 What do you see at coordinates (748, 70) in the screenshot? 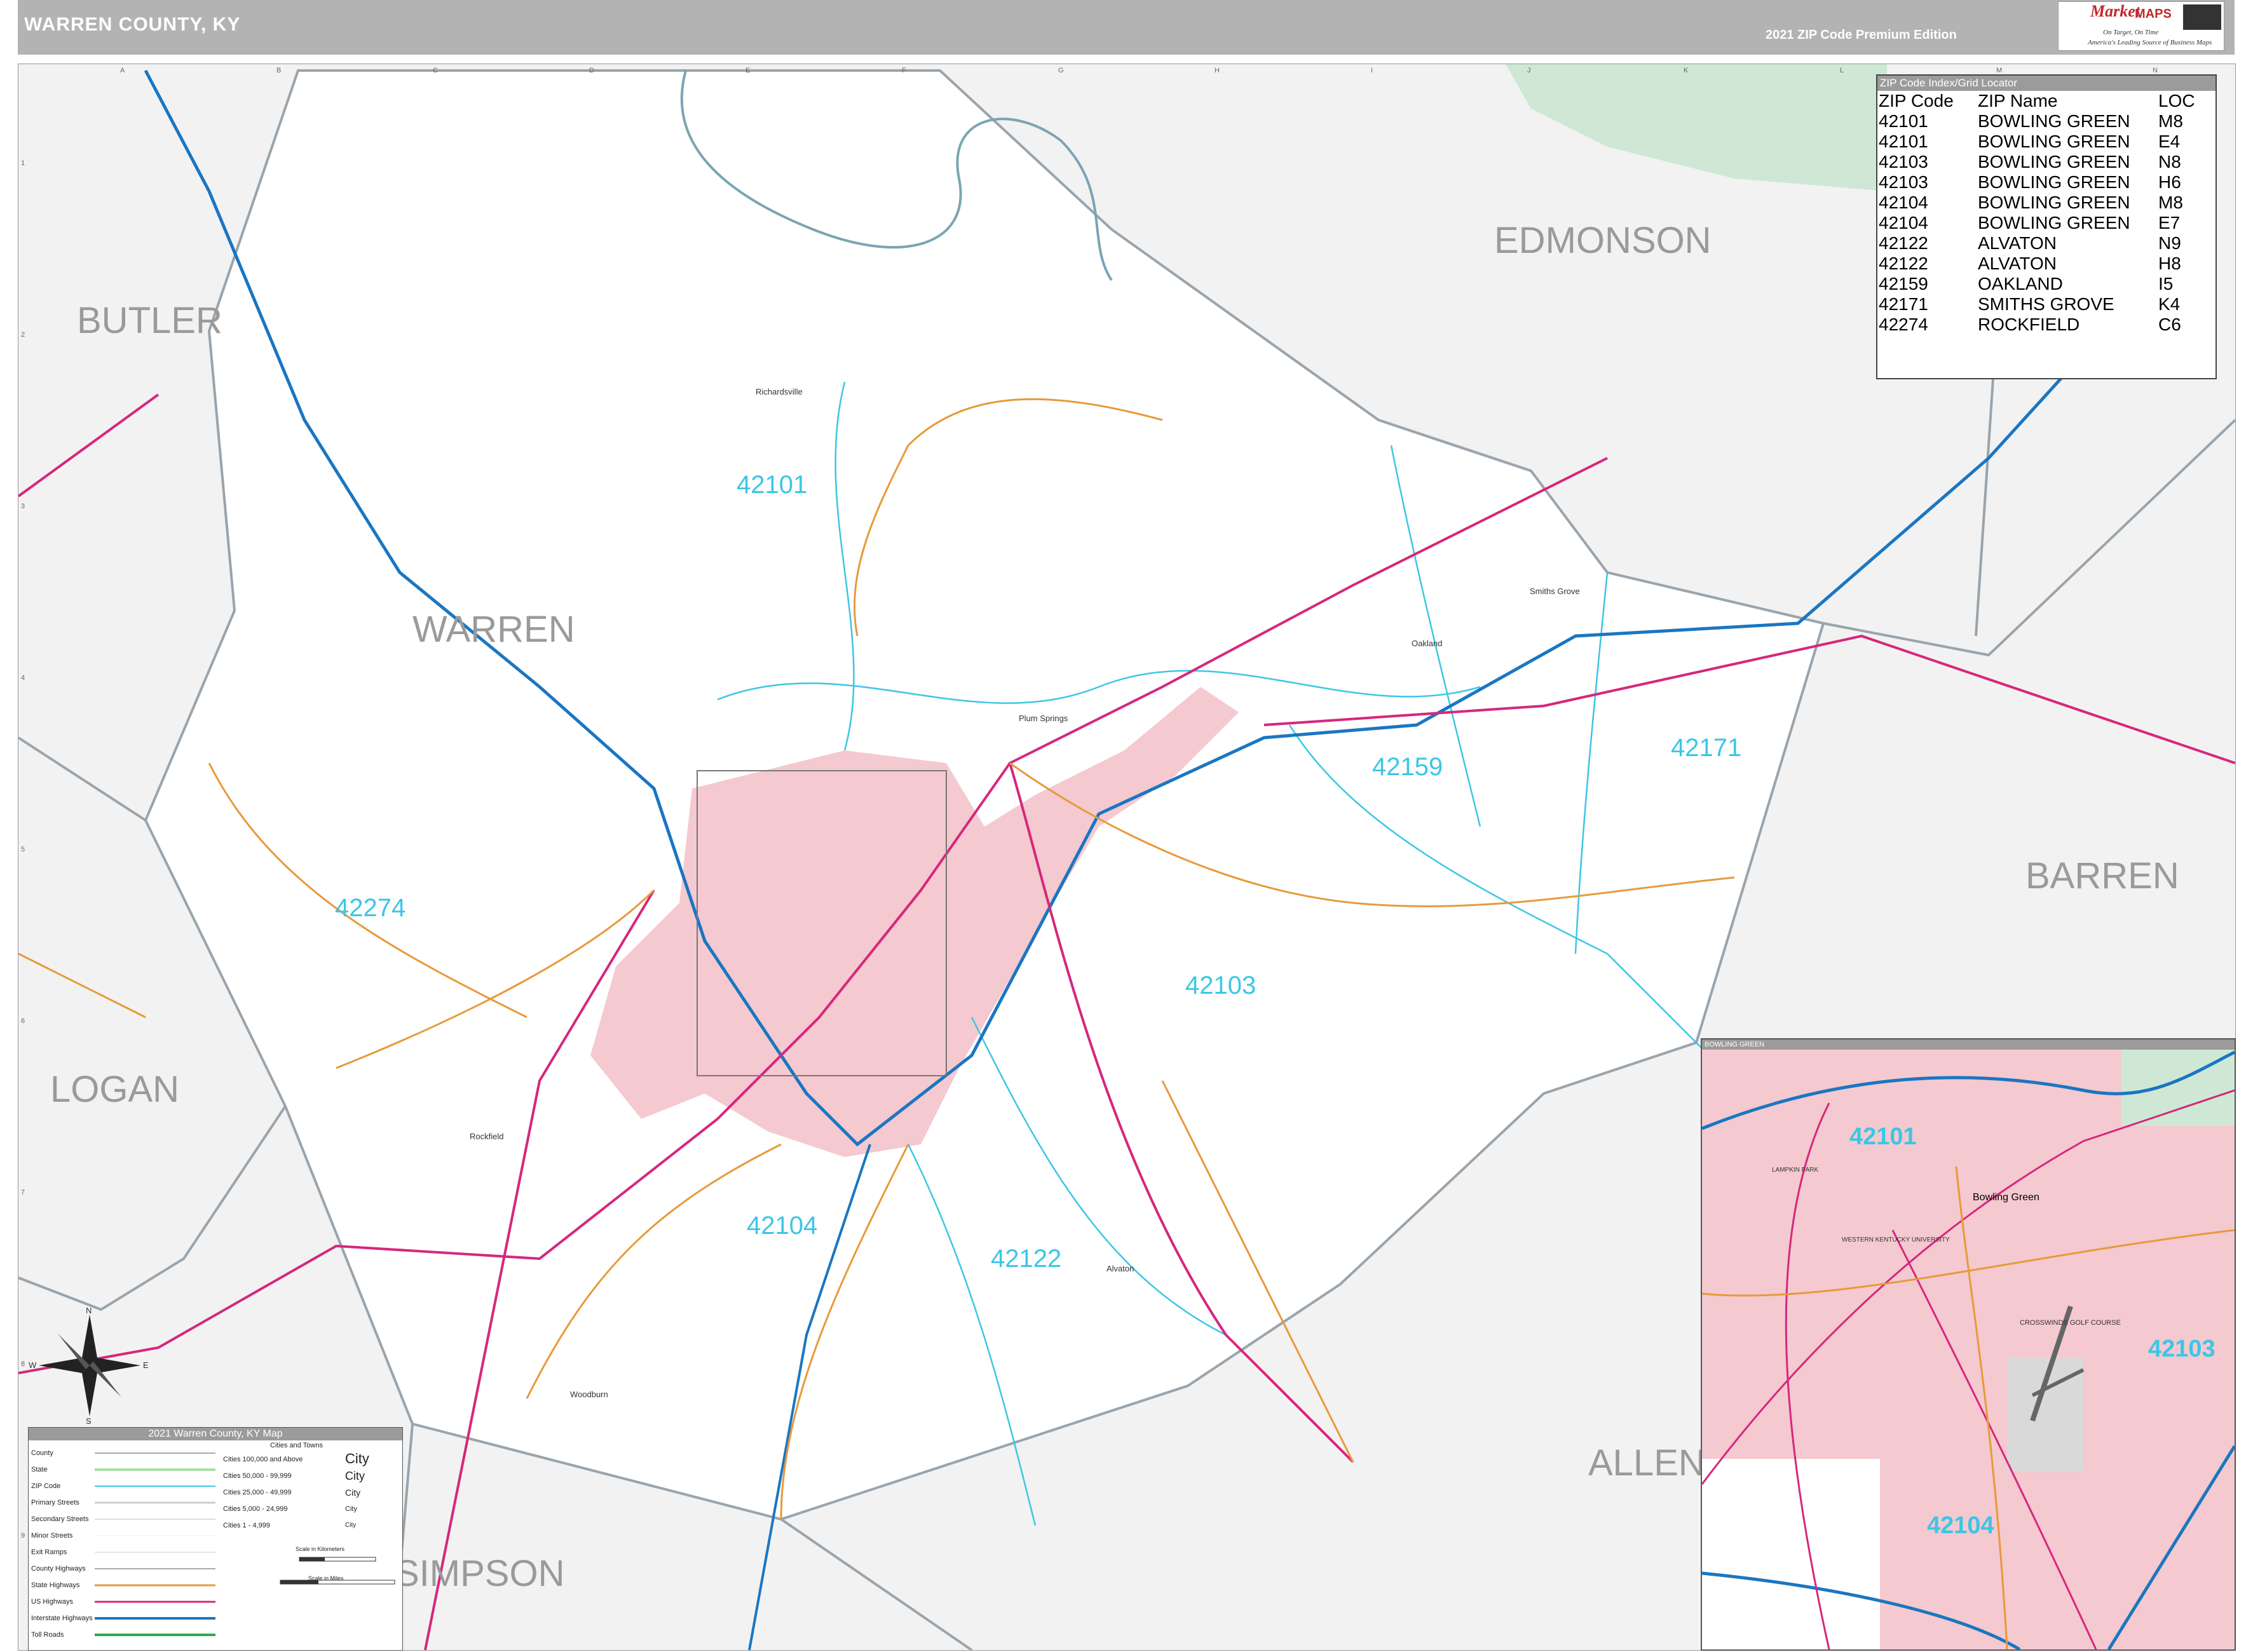
I see `grid-col-e: E` at bounding box center [748, 70].